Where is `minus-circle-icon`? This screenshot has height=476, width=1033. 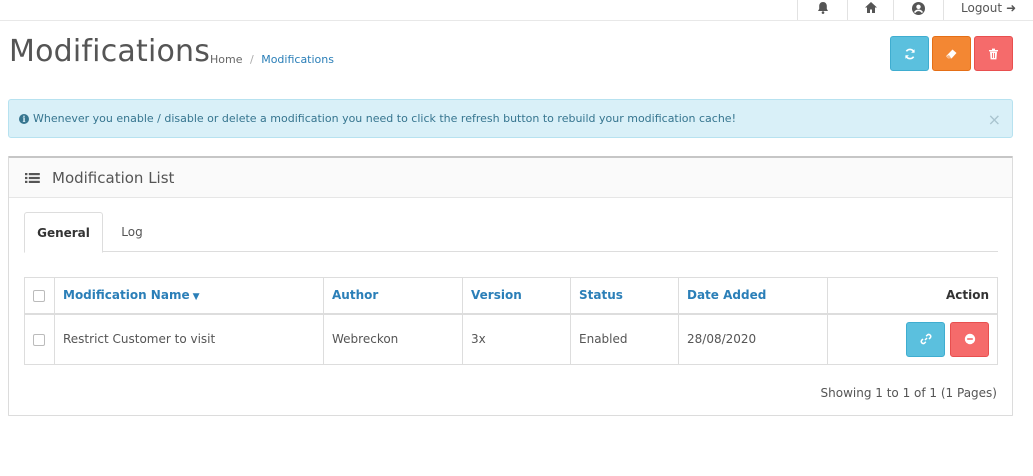 minus-circle-icon is located at coordinates (969, 339).